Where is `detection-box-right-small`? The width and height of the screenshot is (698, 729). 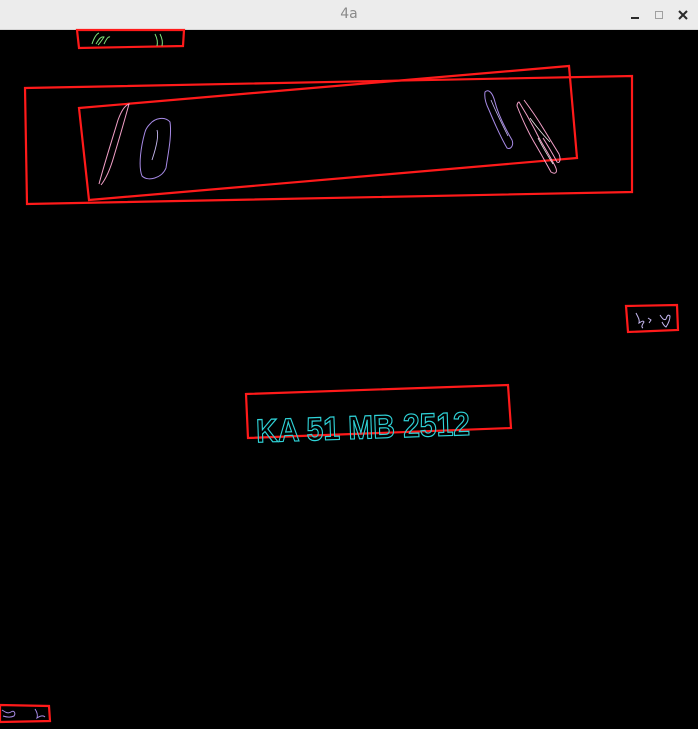
detection-box-right-small is located at coordinates (652, 318).